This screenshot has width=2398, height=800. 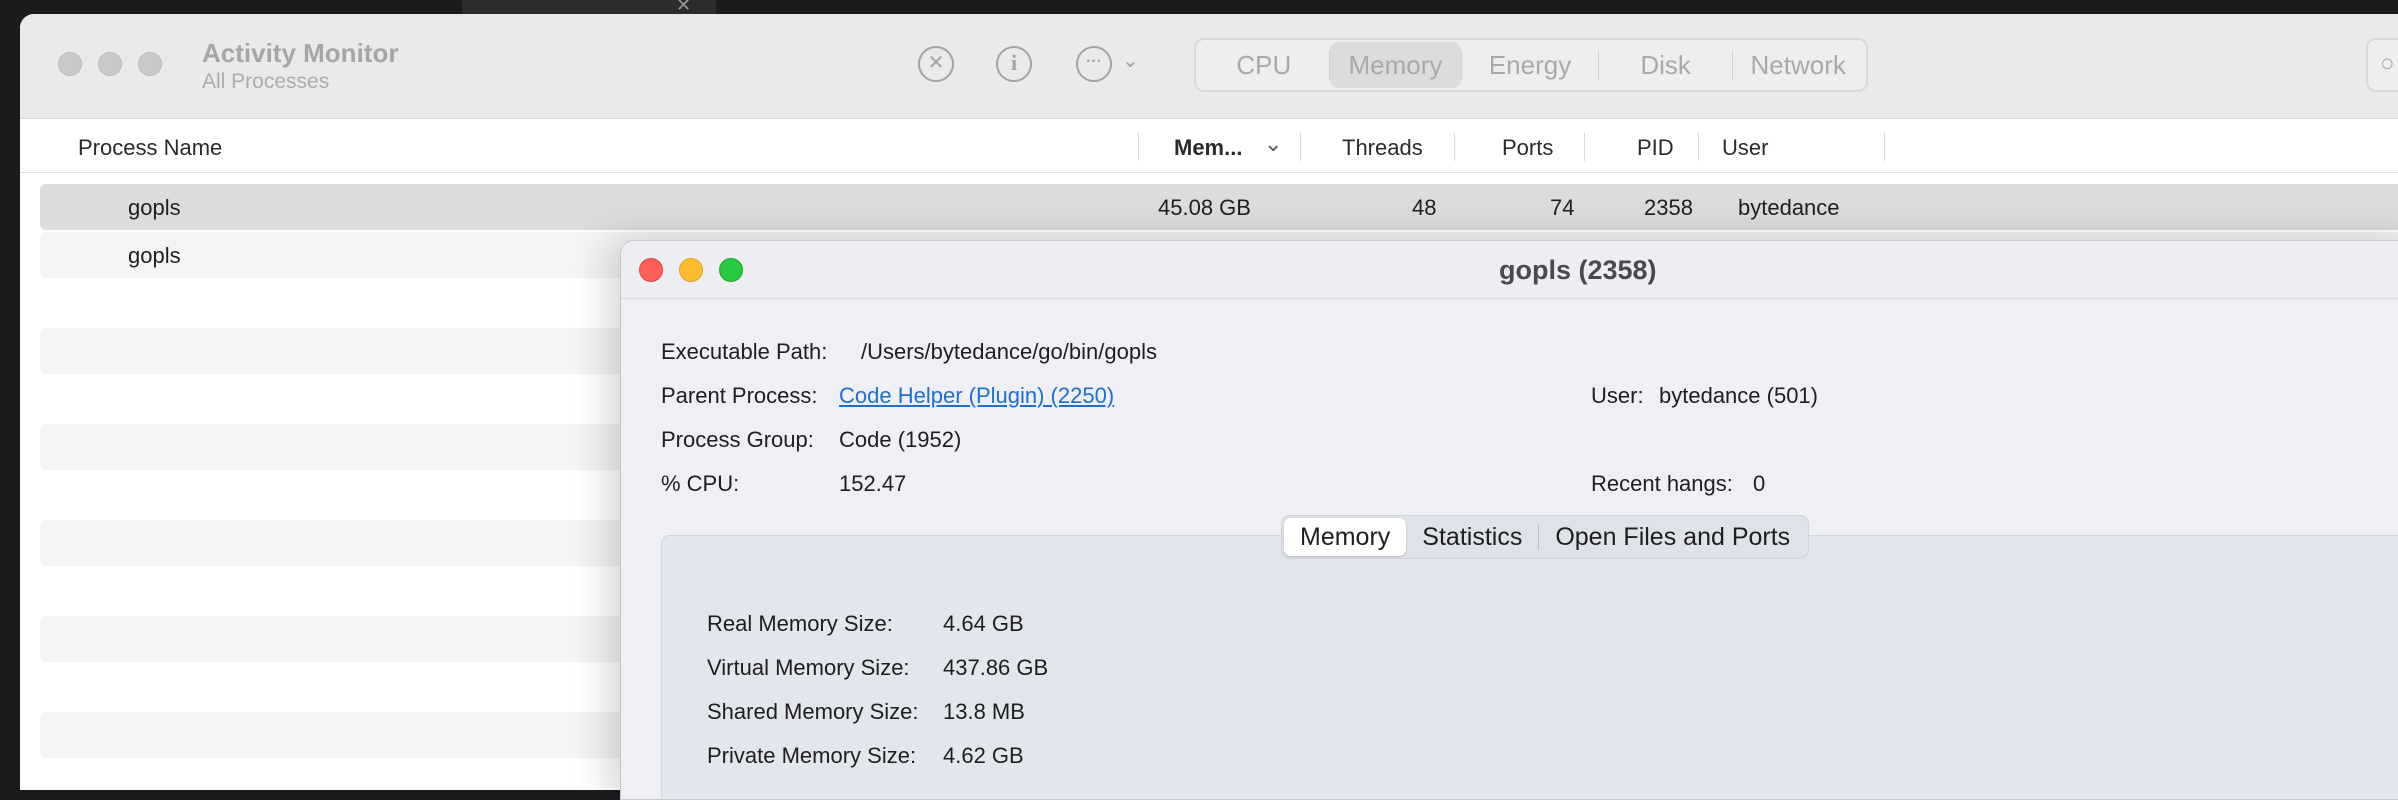 What do you see at coordinates (731, 270) in the screenshot?
I see `zoom-button` at bounding box center [731, 270].